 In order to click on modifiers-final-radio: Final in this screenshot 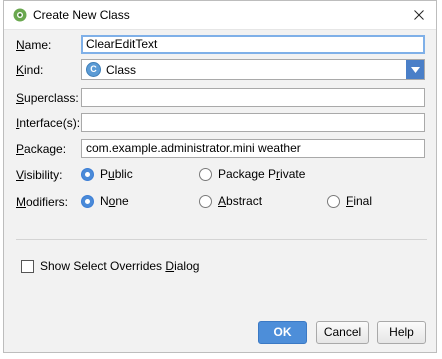, I will do `click(349, 201)`.